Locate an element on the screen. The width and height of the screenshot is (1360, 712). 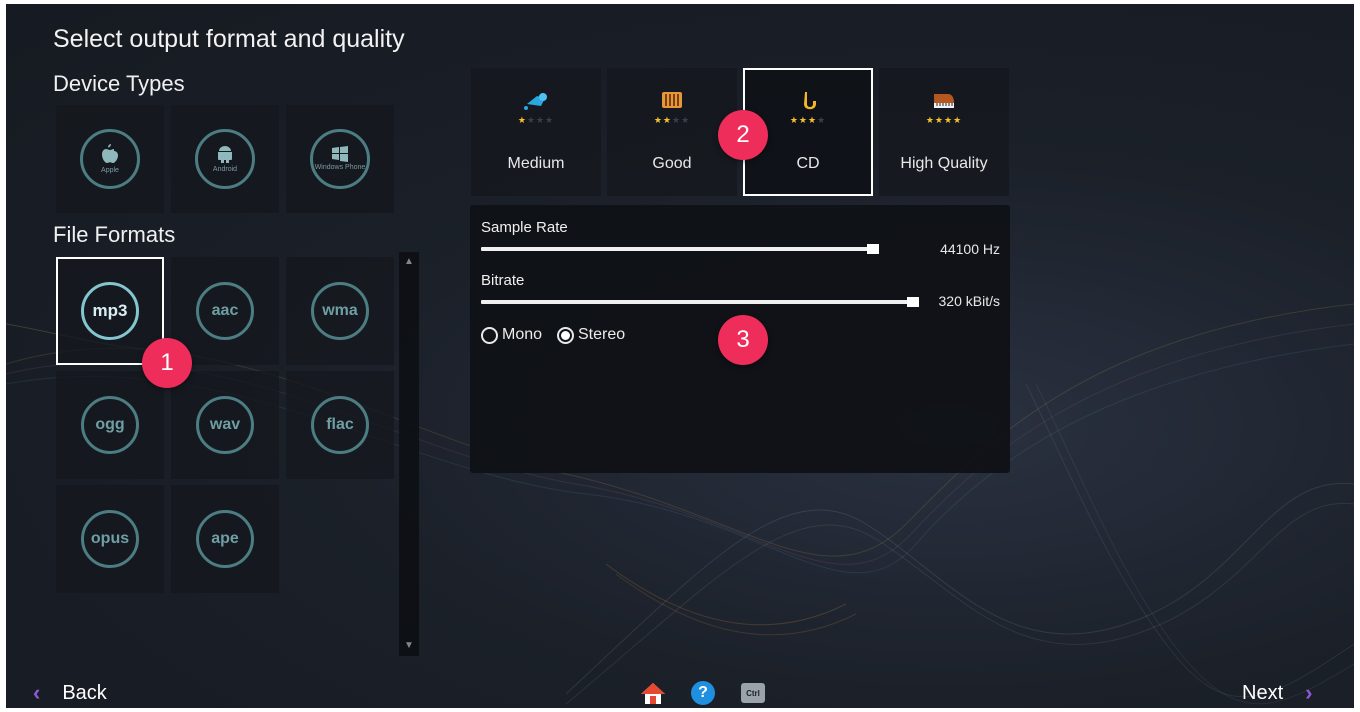
scroll-down-icon: ▼ is located at coordinates (409, 646).